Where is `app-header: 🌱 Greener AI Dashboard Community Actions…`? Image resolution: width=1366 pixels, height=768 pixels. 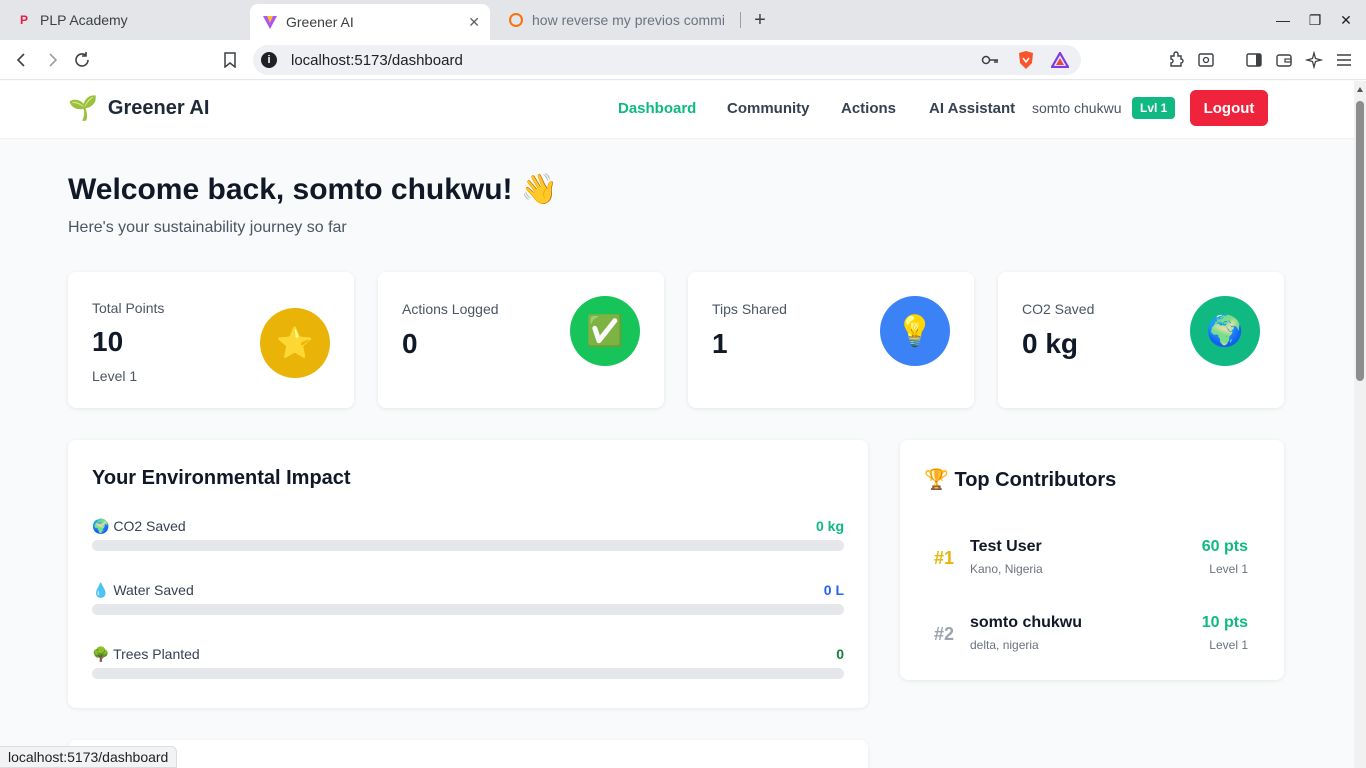 app-header: 🌱 Greener AI Dashboard Community Actions… is located at coordinates (677, 110).